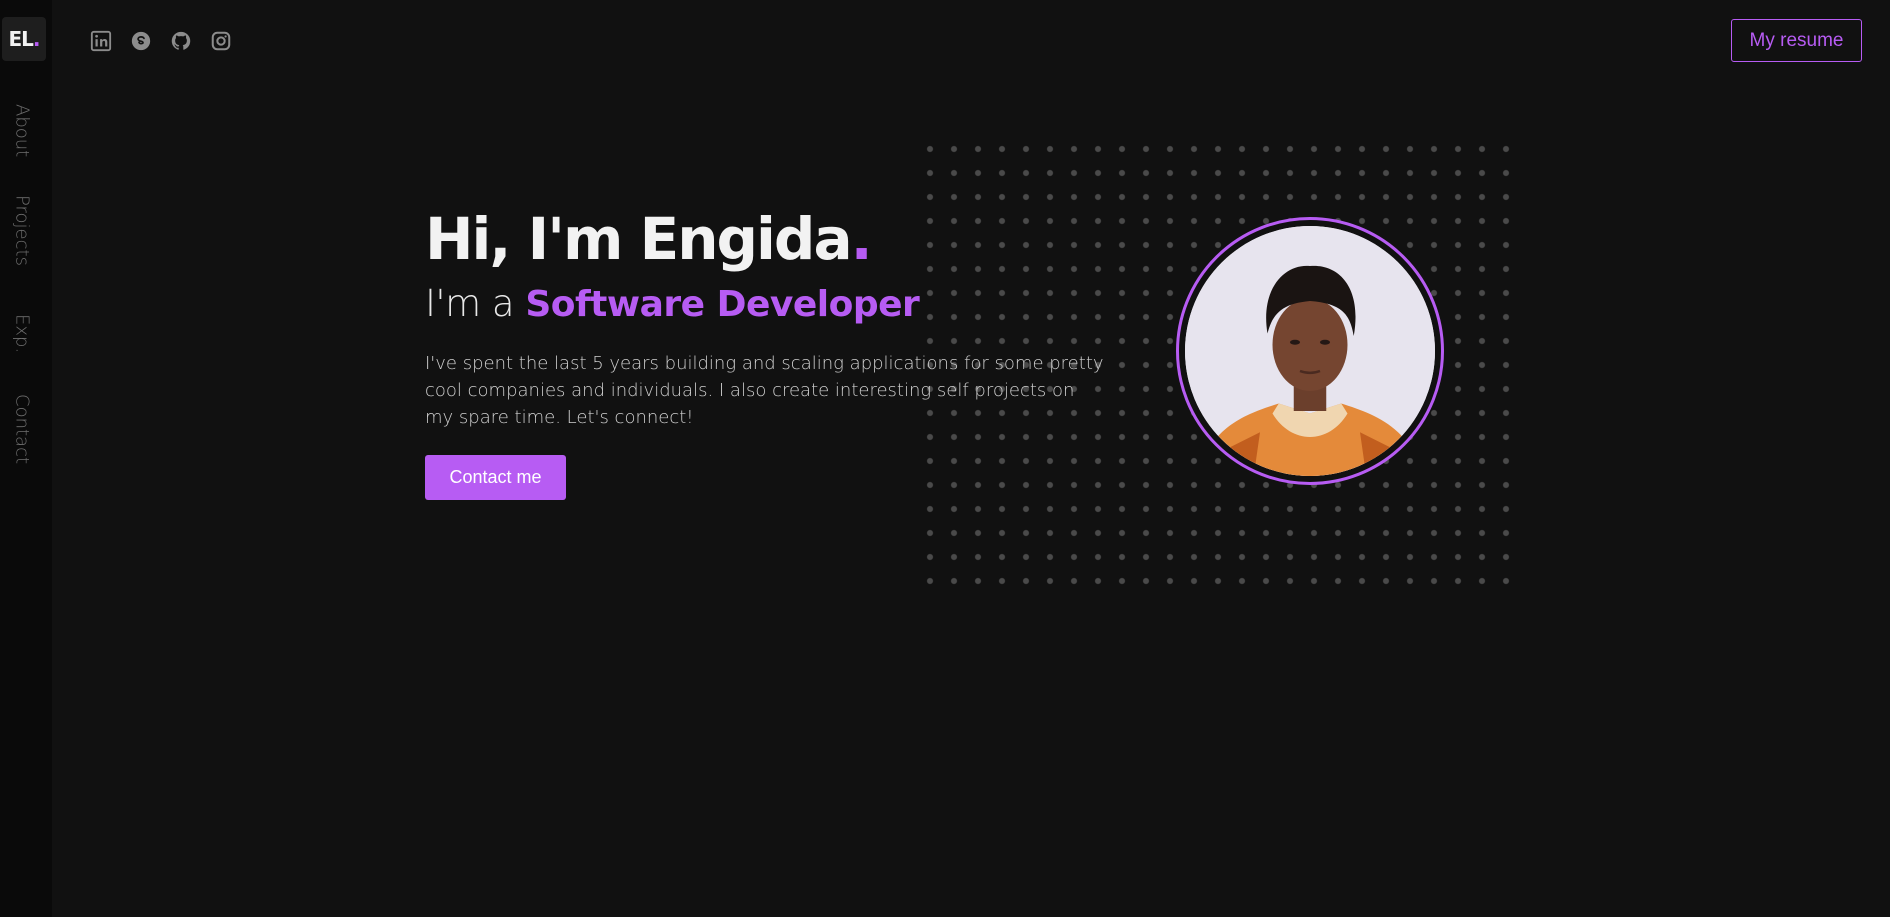 The width and height of the screenshot is (1890, 917). What do you see at coordinates (221, 41) in the screenshot?
I see `instagram-icon` at bounding box center [221, 41].